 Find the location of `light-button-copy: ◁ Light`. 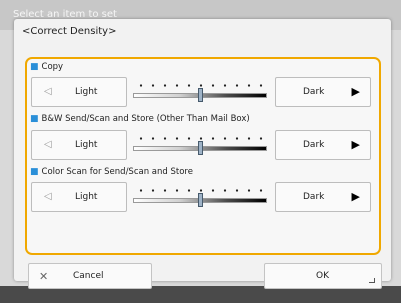

light-button-copy: ◁ Light is located at coordinates (79, 92).